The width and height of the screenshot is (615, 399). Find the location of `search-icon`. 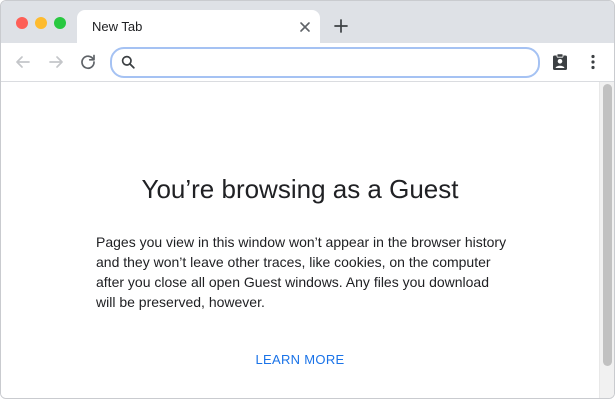

search-icon is located at coordinates (128, 62).